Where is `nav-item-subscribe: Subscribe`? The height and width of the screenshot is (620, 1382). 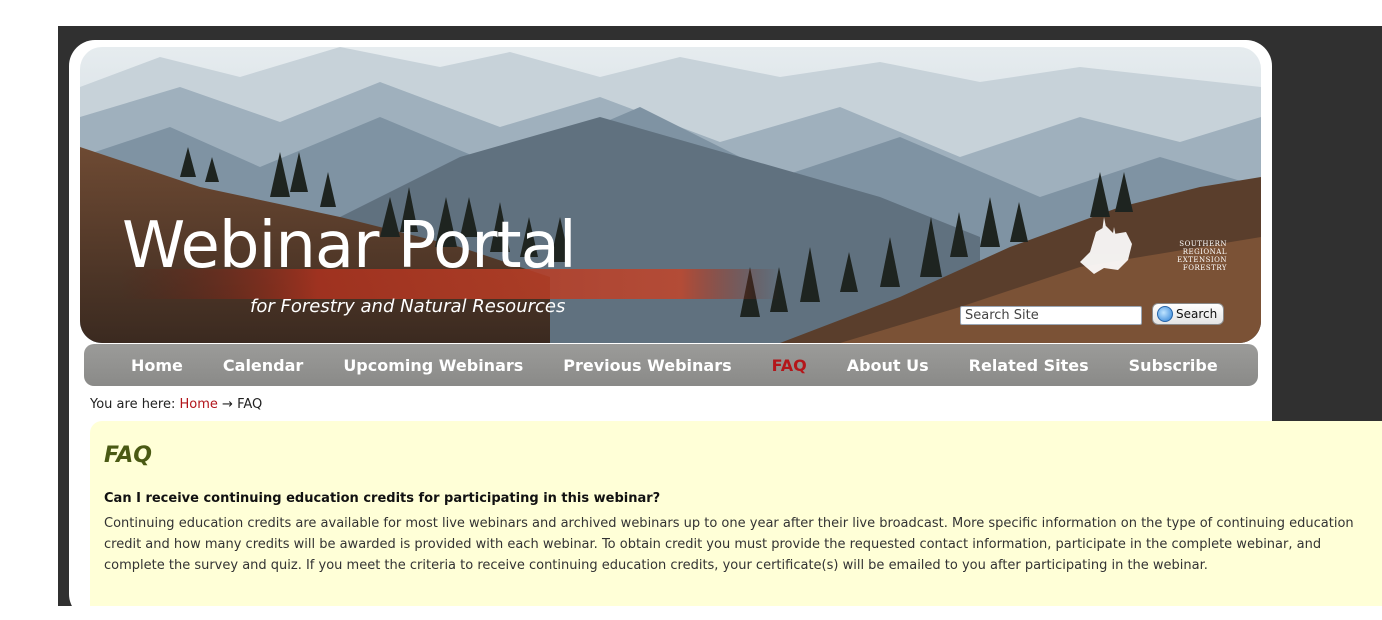
nav-item-subscribe: Subscribe is located at coordinates (1173, 365).